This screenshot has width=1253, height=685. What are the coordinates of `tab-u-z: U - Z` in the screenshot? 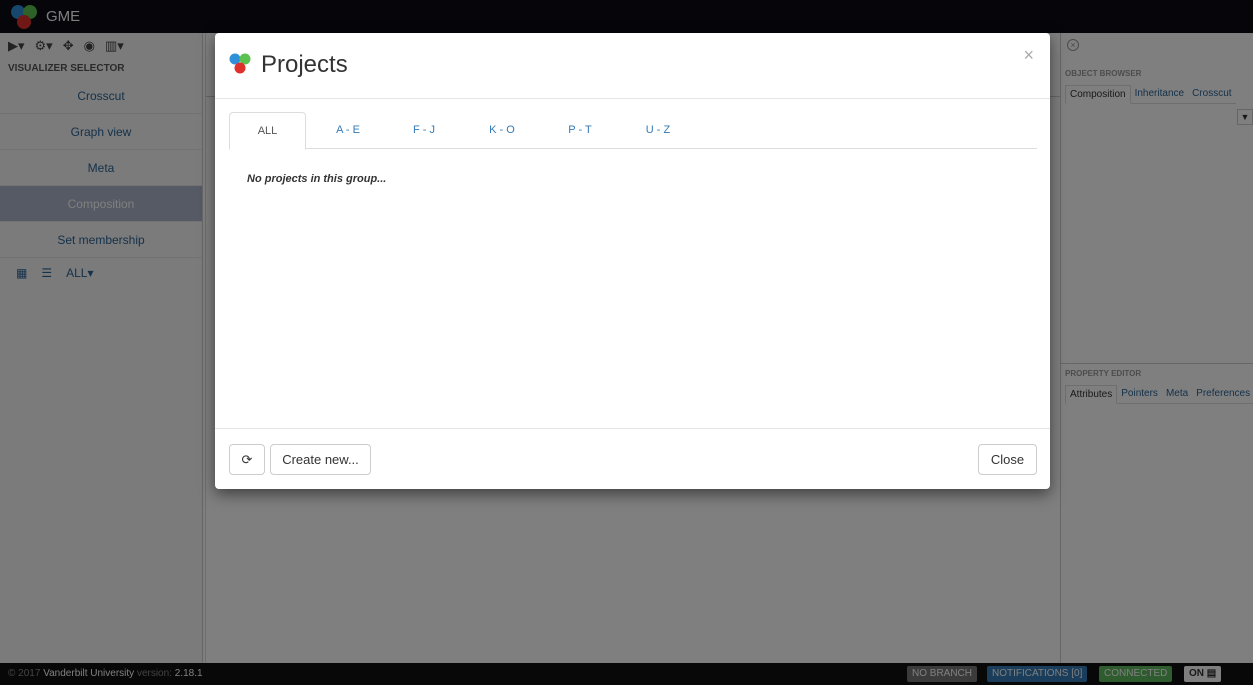 It's located at (658, 130).